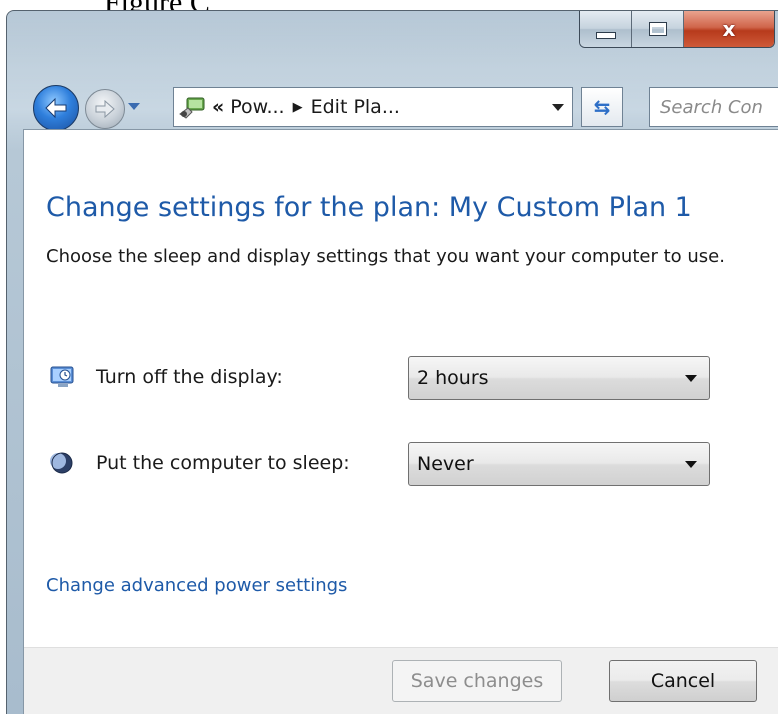  I want to click on back-button, so click(56, 108).